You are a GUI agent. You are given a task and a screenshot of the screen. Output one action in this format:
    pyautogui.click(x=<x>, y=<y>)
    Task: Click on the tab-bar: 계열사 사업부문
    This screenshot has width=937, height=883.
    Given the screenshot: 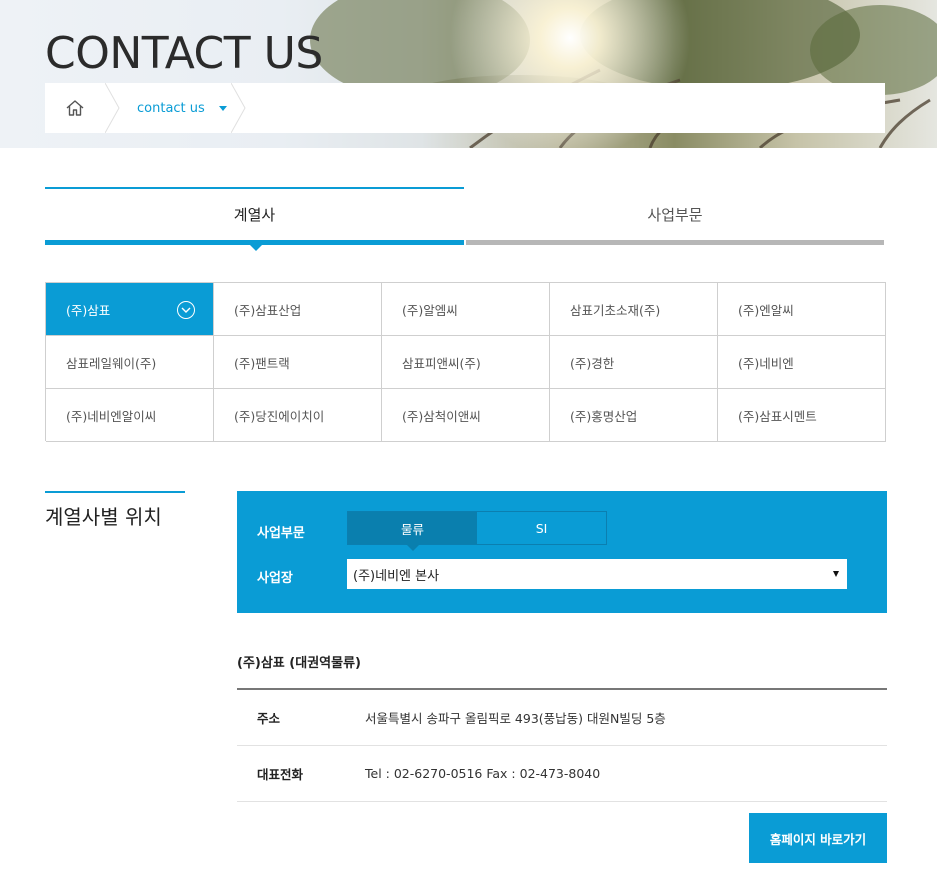 What is the action you would take?
    pyautogui.click(x=464, y=222)
    